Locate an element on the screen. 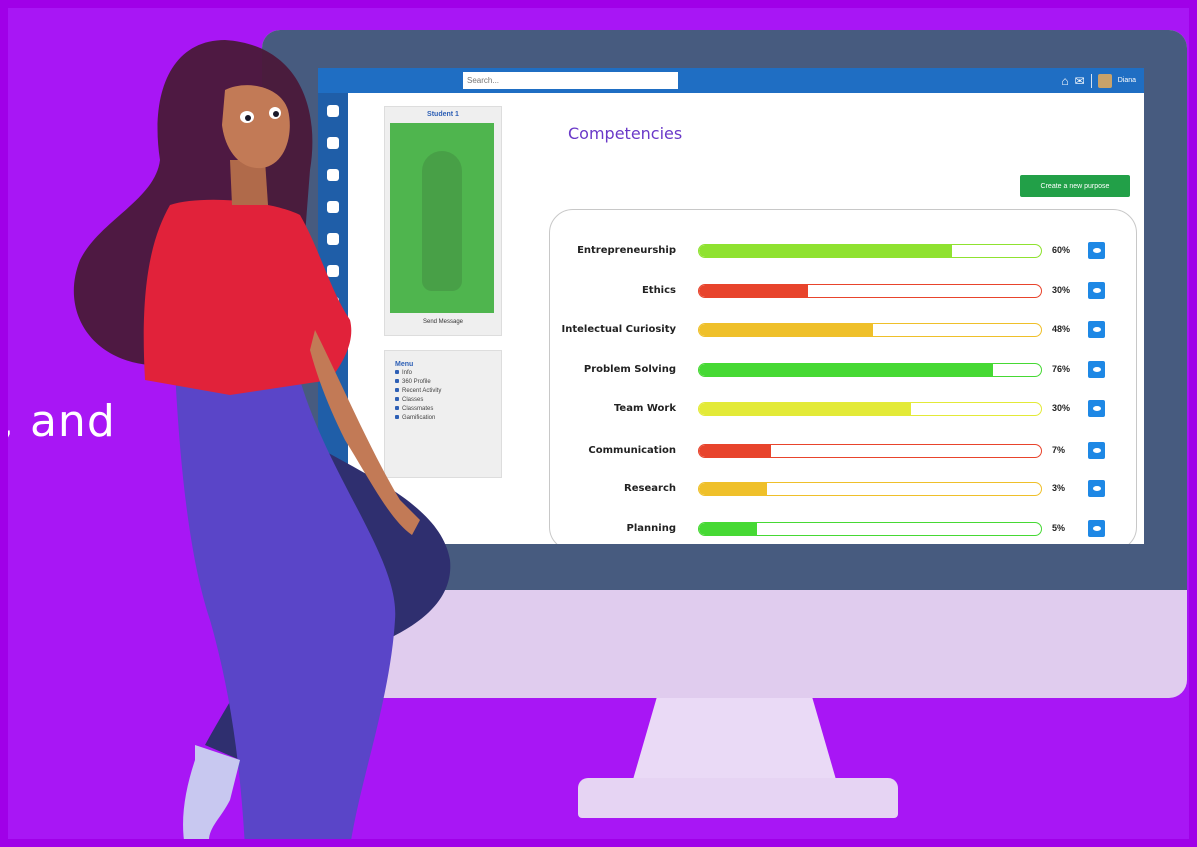 This screenshot has height=847, width=1197. competency-label: Communication is located at coordinates (632, 450).